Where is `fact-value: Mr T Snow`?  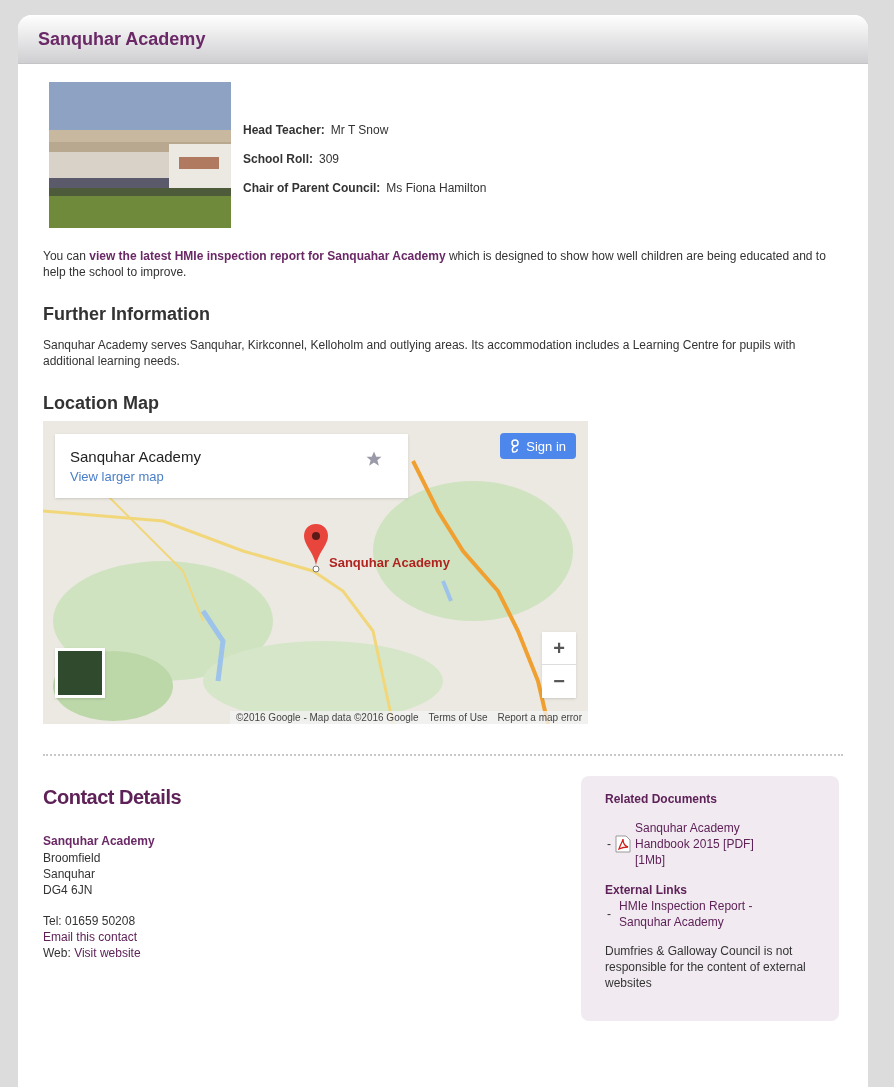 fact-value: Mr T Snow is located at coordinates (359, 129).